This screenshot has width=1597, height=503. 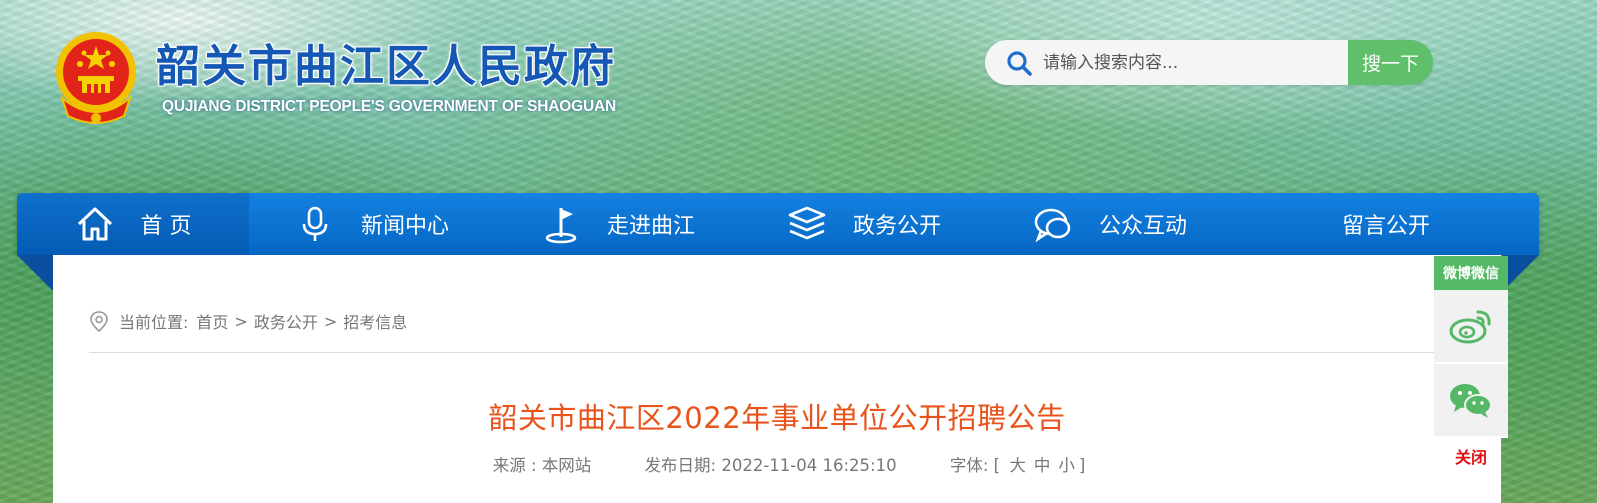 I want to click on search-box, so click(x=1166, y=62).